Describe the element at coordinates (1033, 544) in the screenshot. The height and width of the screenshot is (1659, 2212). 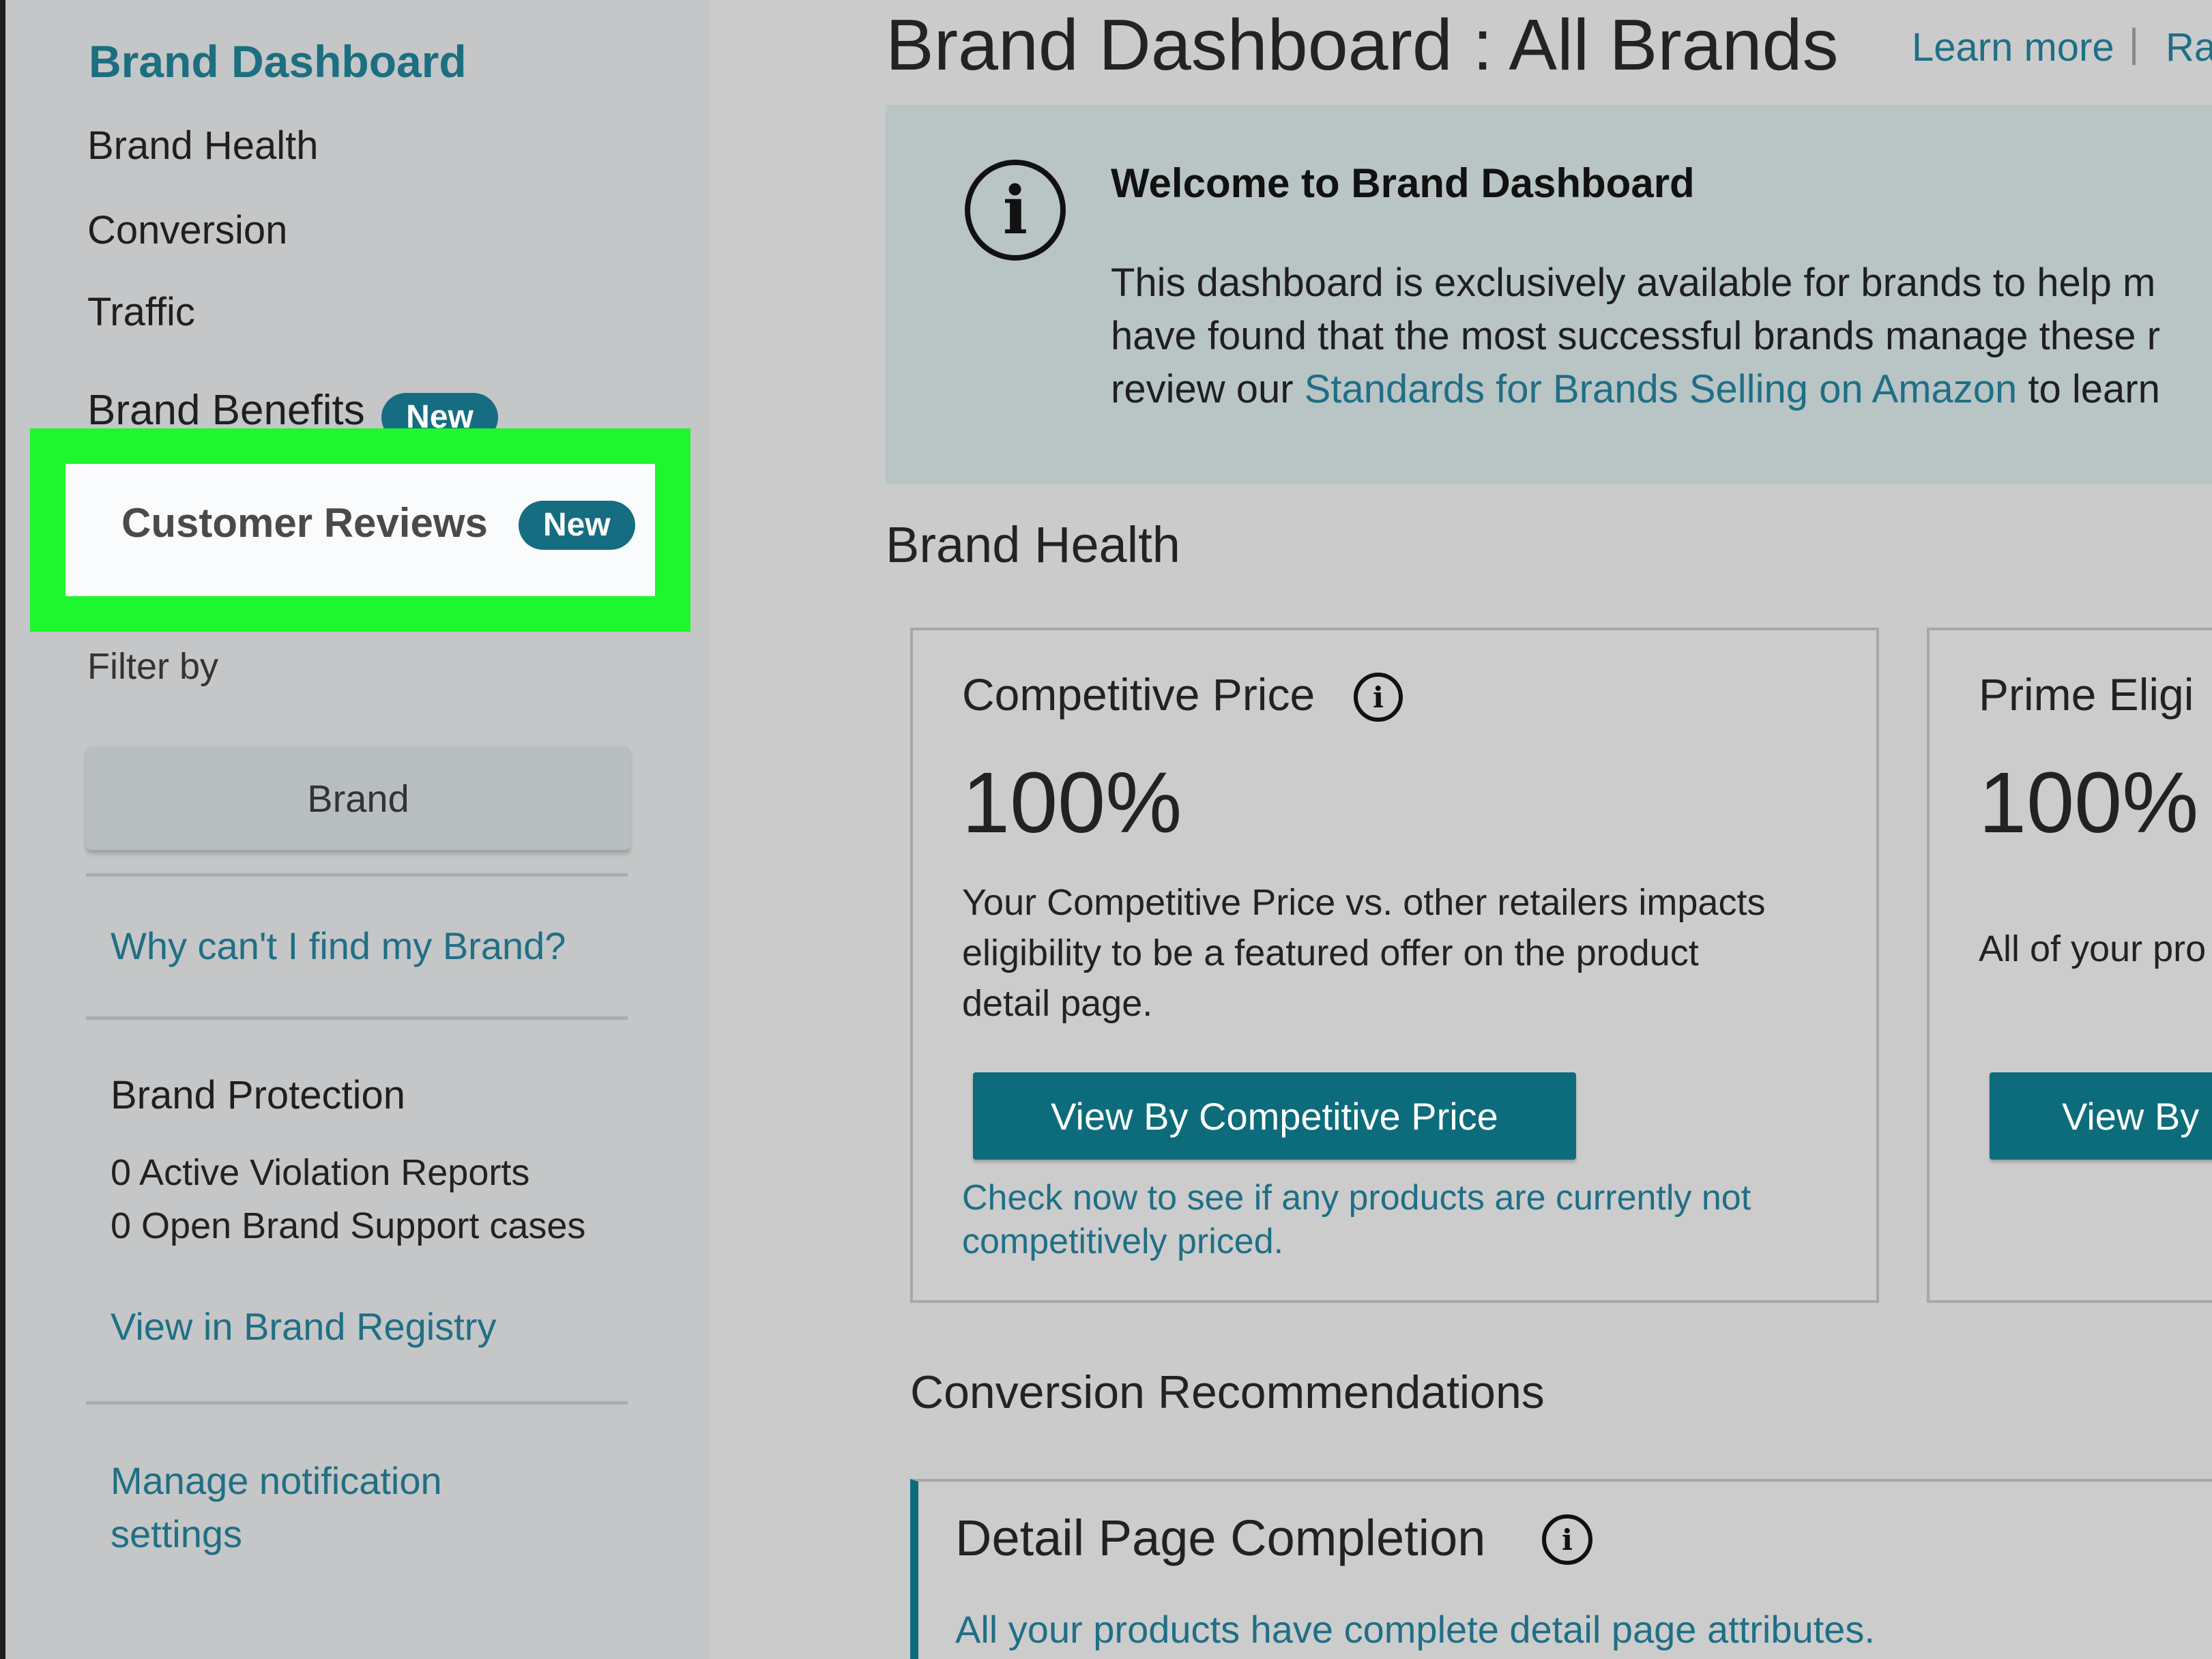
I see `brand-health-heading: Brand Health` at that location.